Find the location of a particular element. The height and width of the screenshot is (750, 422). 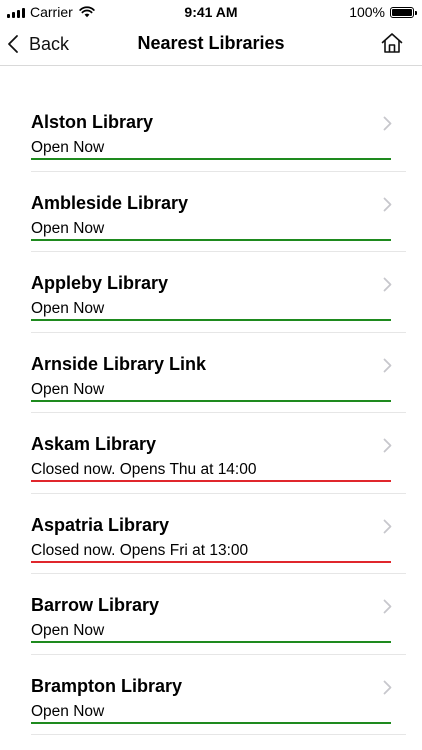

home-icon is located at coordinates (392, 43).